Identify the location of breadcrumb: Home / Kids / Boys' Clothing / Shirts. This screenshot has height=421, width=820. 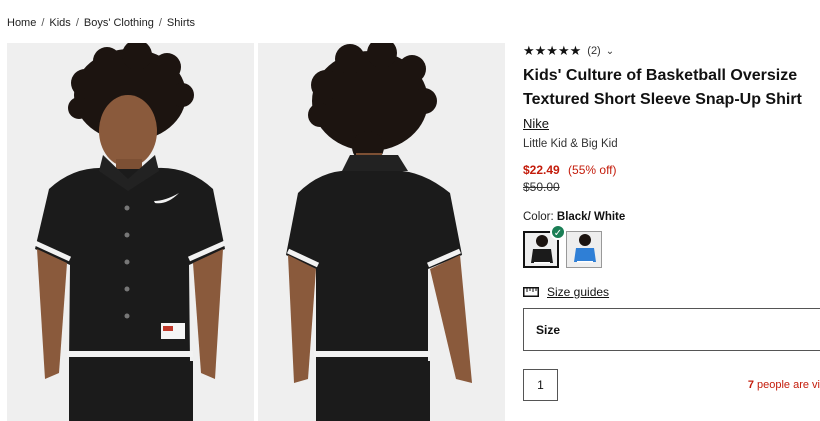
(101, 23).